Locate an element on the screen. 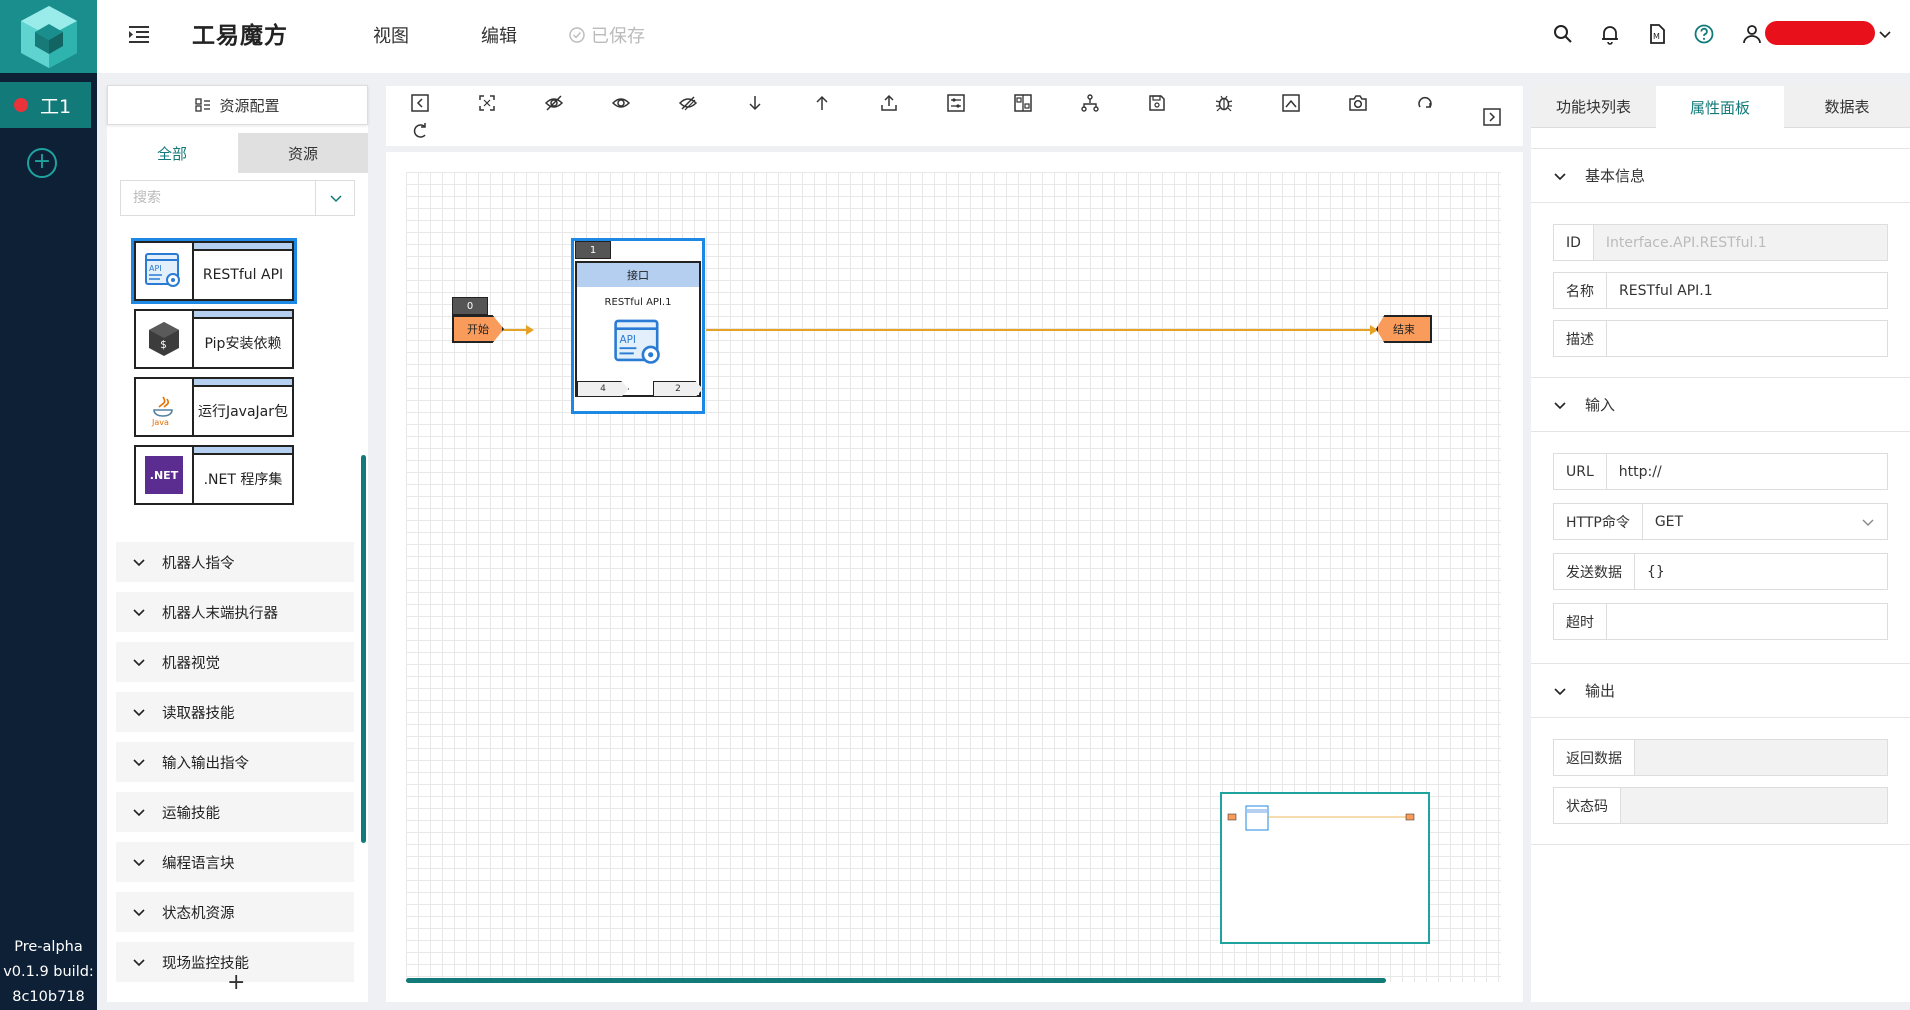 This screenshot has width=1910, height=1010. block-dotnet-assembly: .NET .NET 程序集 is located at coordinates (214, 475).